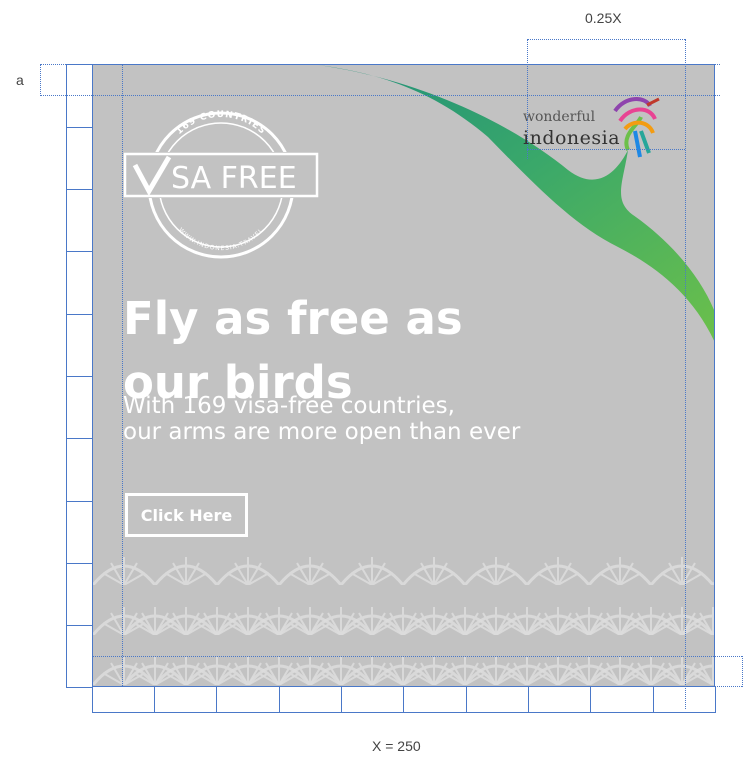 The height and width of the screenshot is (759, 751). I want to click on width-label: X = 250, so click(396, 746).